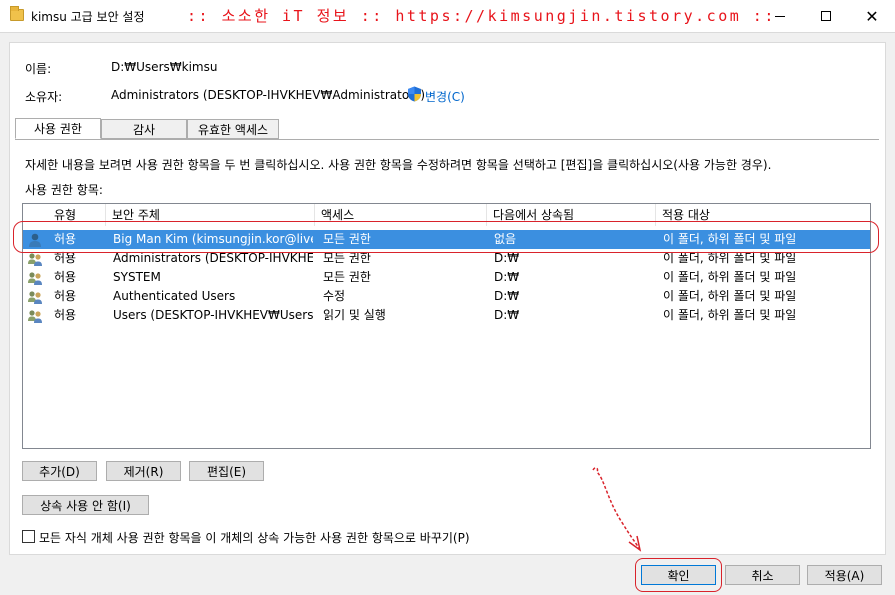  What do you see at coordinates (35, 240) in the screenshot?
I see `single-user-icon` at bounding box center [35, 240].